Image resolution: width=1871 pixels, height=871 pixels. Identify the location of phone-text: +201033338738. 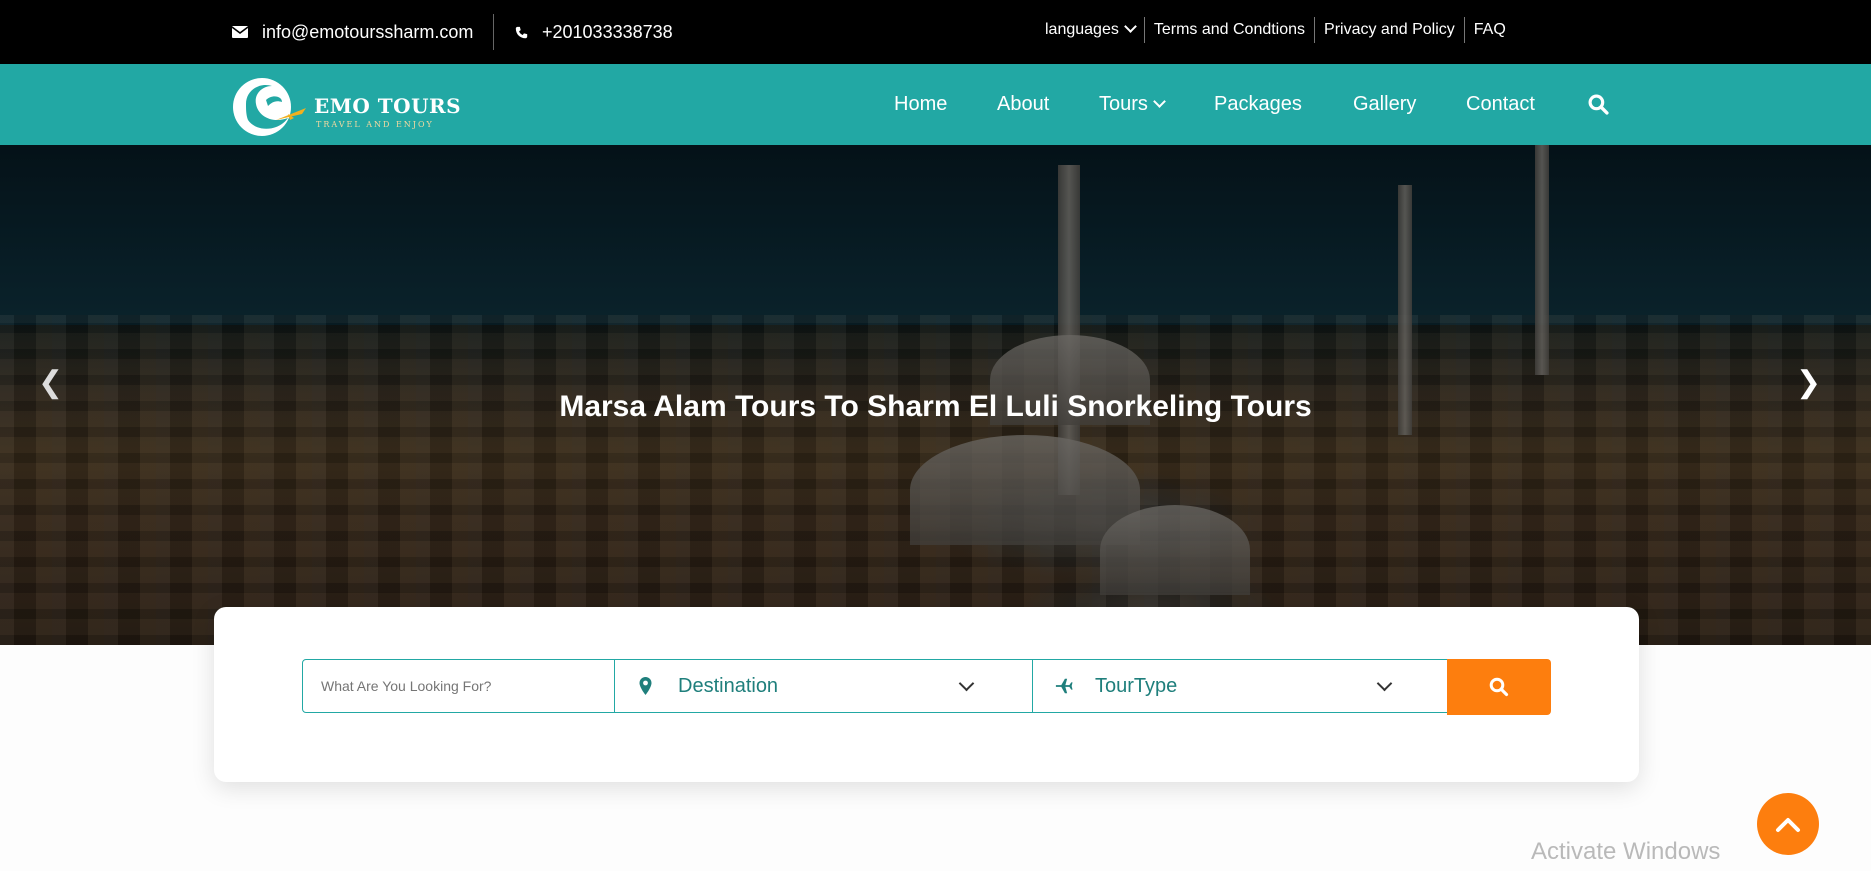
(607, 32).